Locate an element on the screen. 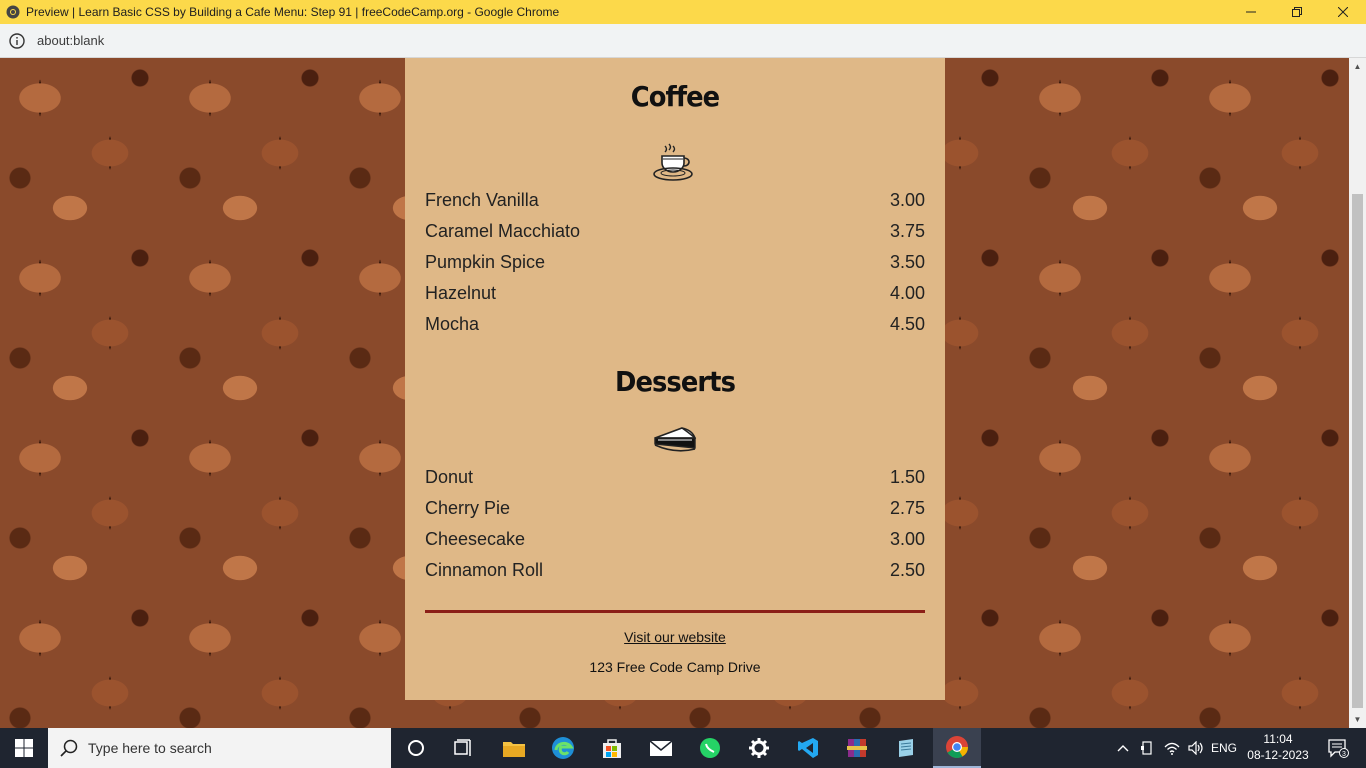 The image size is (1366, 768). notepad-icon is located at coordinates (906, 748).